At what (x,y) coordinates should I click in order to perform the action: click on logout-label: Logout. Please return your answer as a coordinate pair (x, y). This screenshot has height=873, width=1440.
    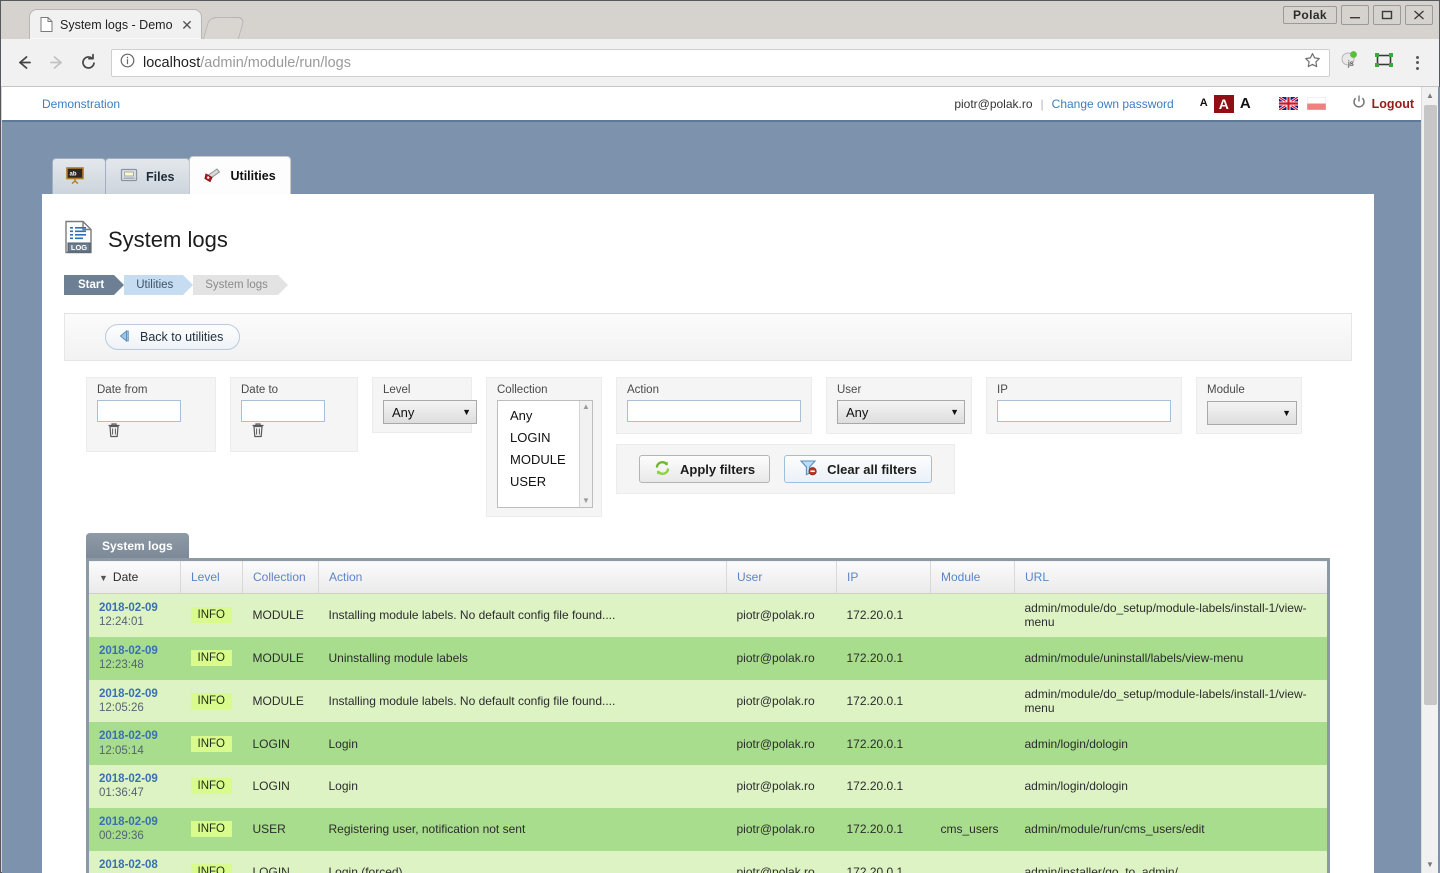
    Looking at the image, I should click on (1392, 103).